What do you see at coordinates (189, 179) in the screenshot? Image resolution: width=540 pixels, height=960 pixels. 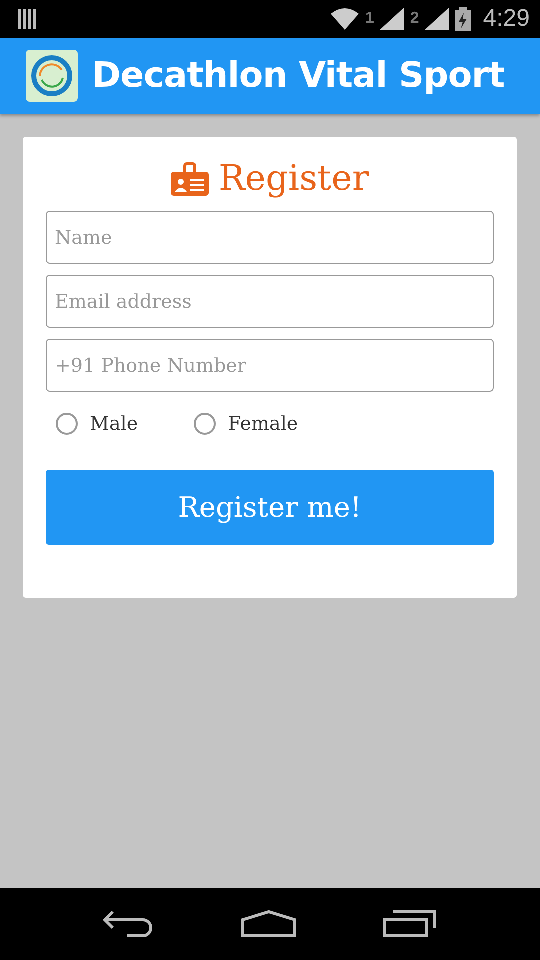 I see `id-badge-icon` at bounding box center [189, 179].